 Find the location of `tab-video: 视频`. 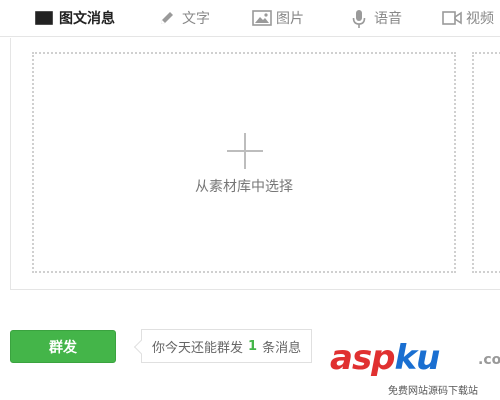

tab-video: 视频 is located at coordinates (468, 18).